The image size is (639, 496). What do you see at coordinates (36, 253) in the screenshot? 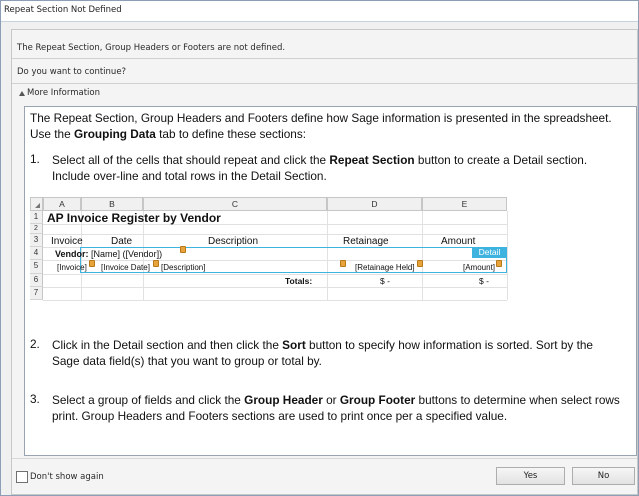
I see `row-header: 4` at bounding box center [36, 253].